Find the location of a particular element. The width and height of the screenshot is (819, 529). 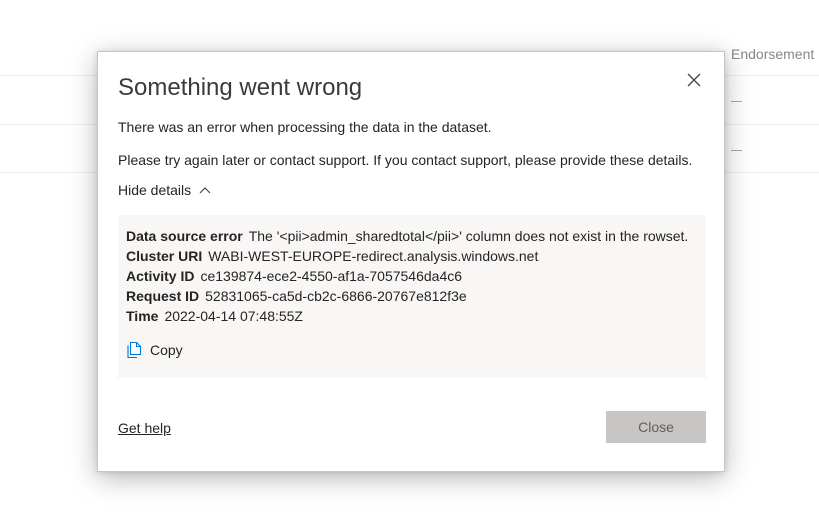

detail-value: ce139874-ece2-4550-af1a-7057546da4c6 is located at coordinates (331, 276).